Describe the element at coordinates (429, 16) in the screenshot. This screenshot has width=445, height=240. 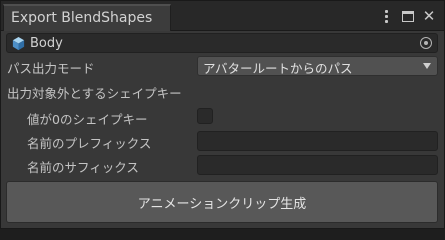
I see `close-icon: ✕` at that location.